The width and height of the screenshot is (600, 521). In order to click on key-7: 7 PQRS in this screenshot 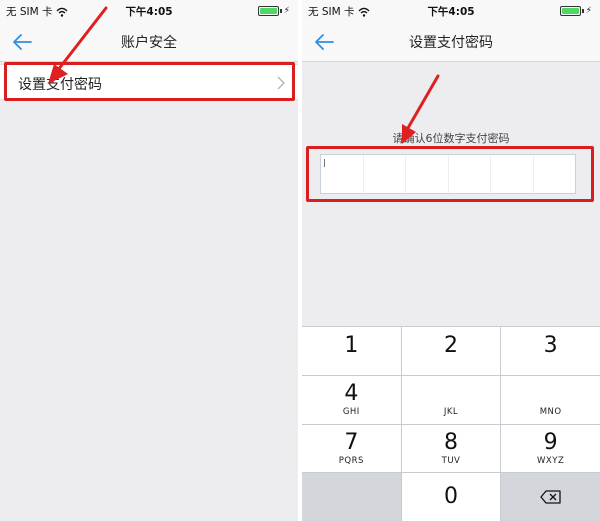, I will do `click(351, 448)`.